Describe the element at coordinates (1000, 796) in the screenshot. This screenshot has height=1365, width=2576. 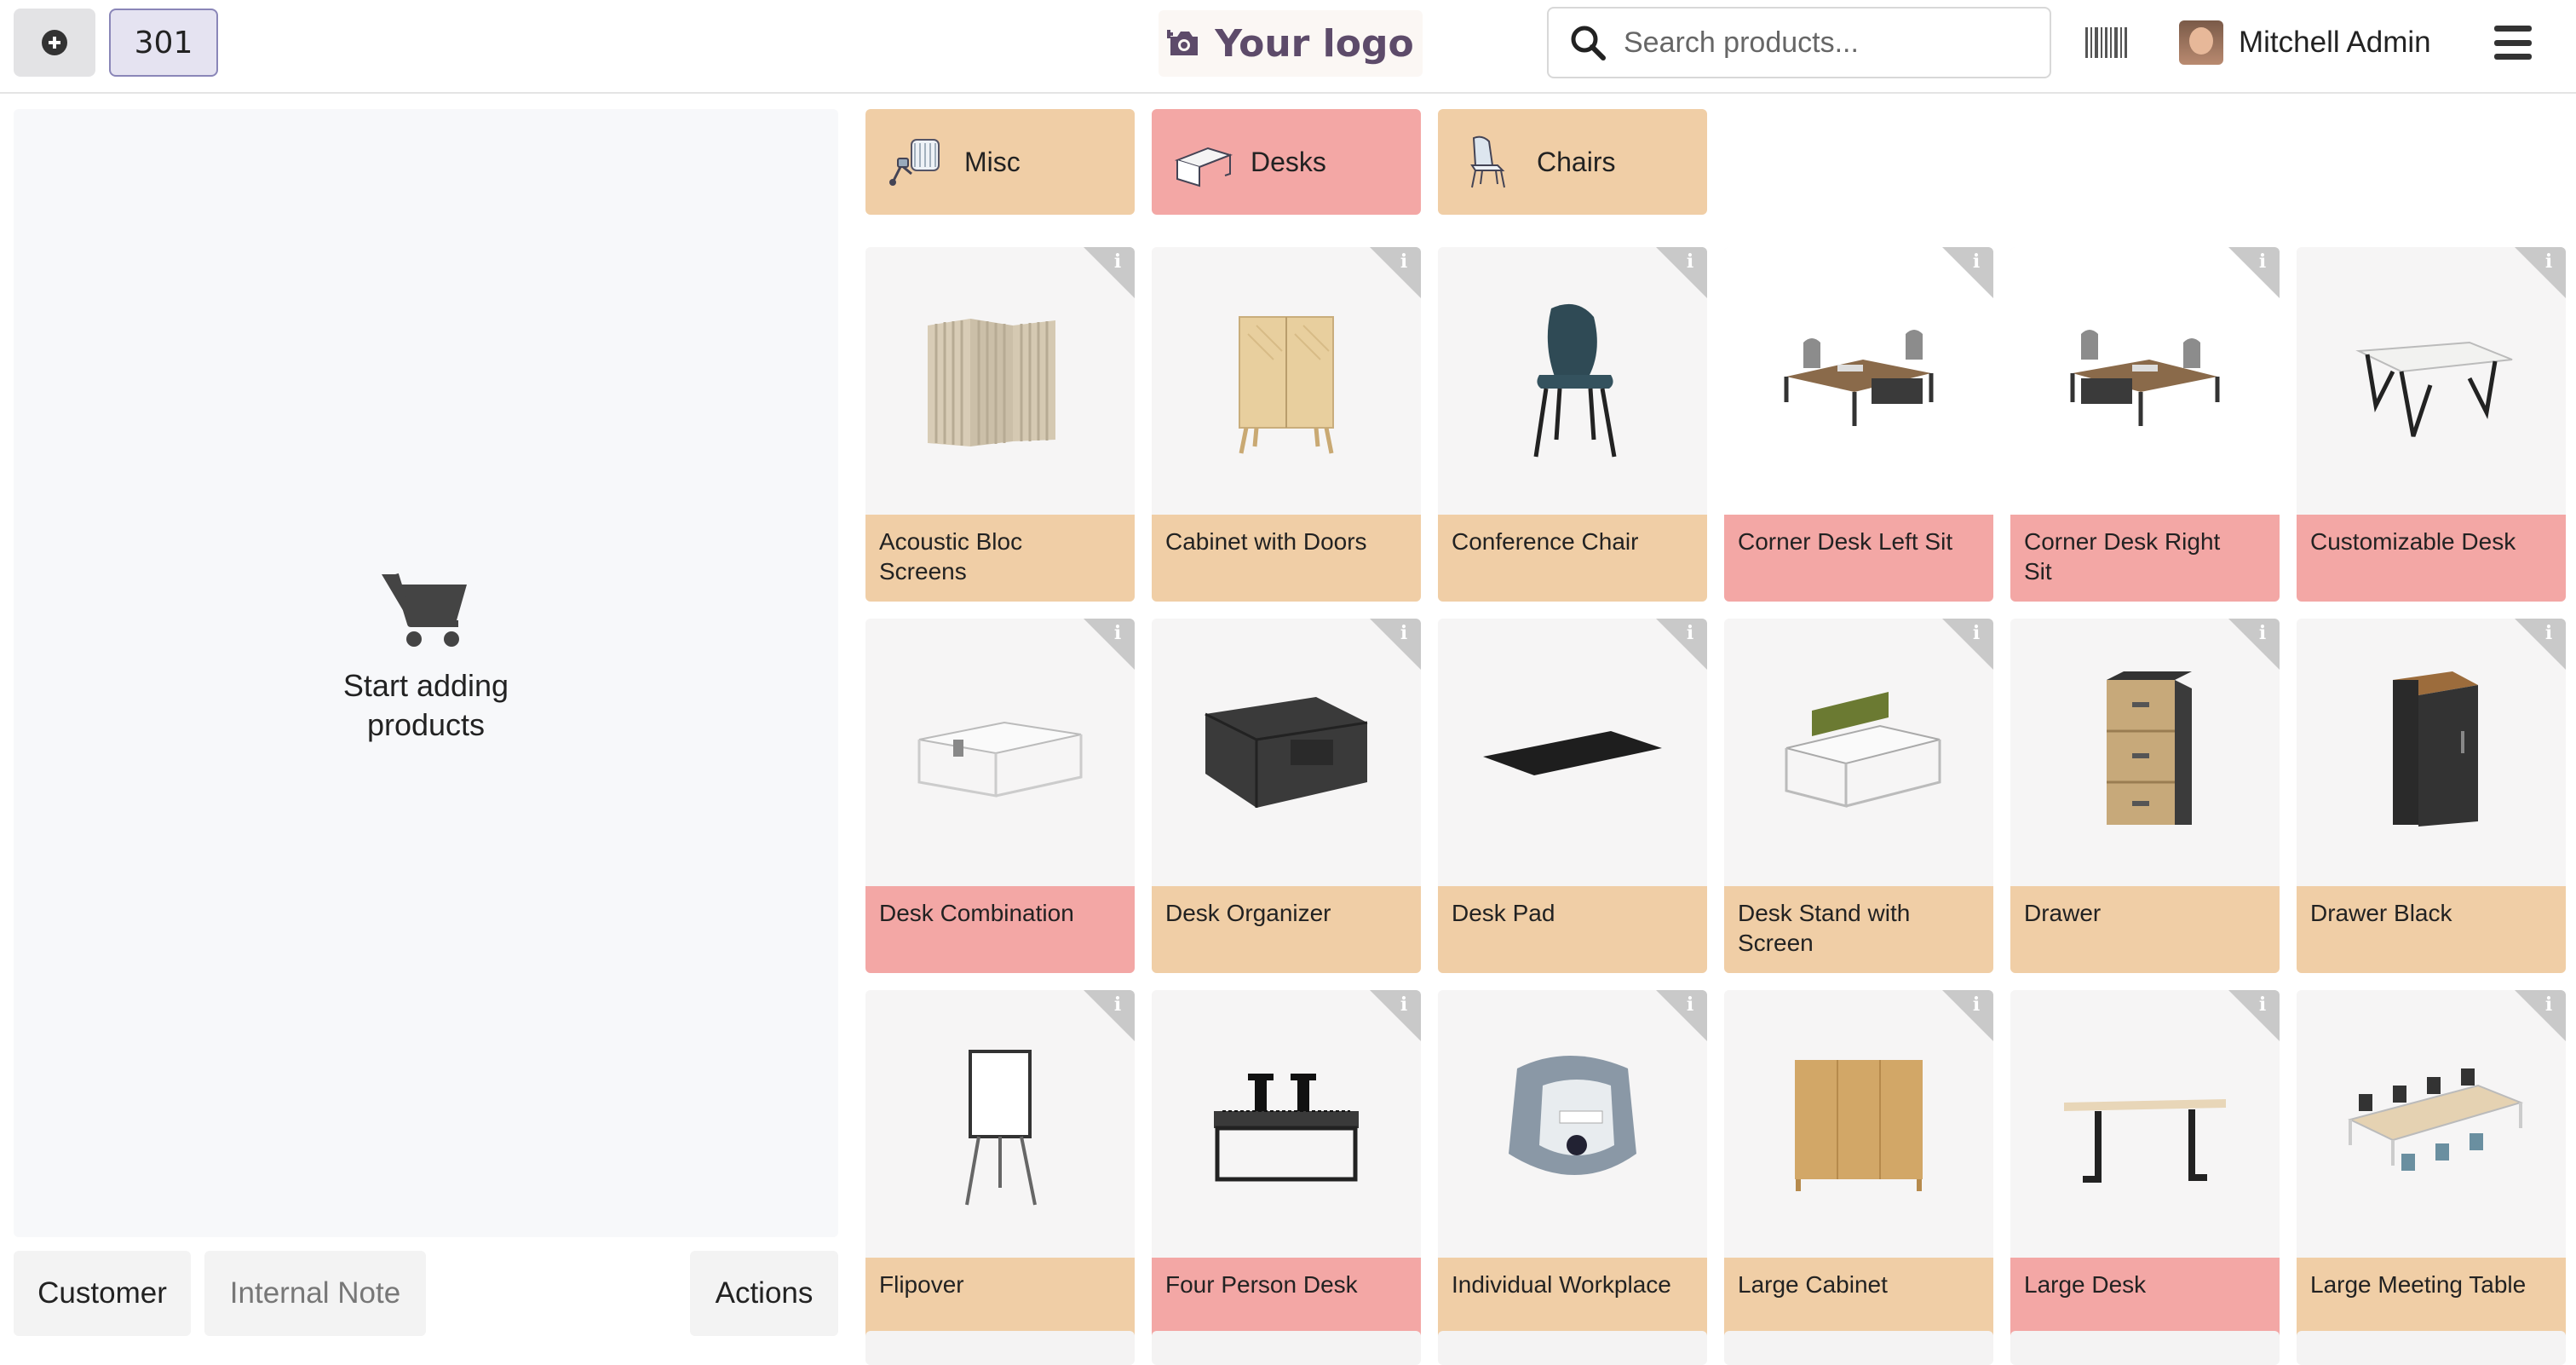
I see `product-card-desk-combination: i Desk Combination` at that location.